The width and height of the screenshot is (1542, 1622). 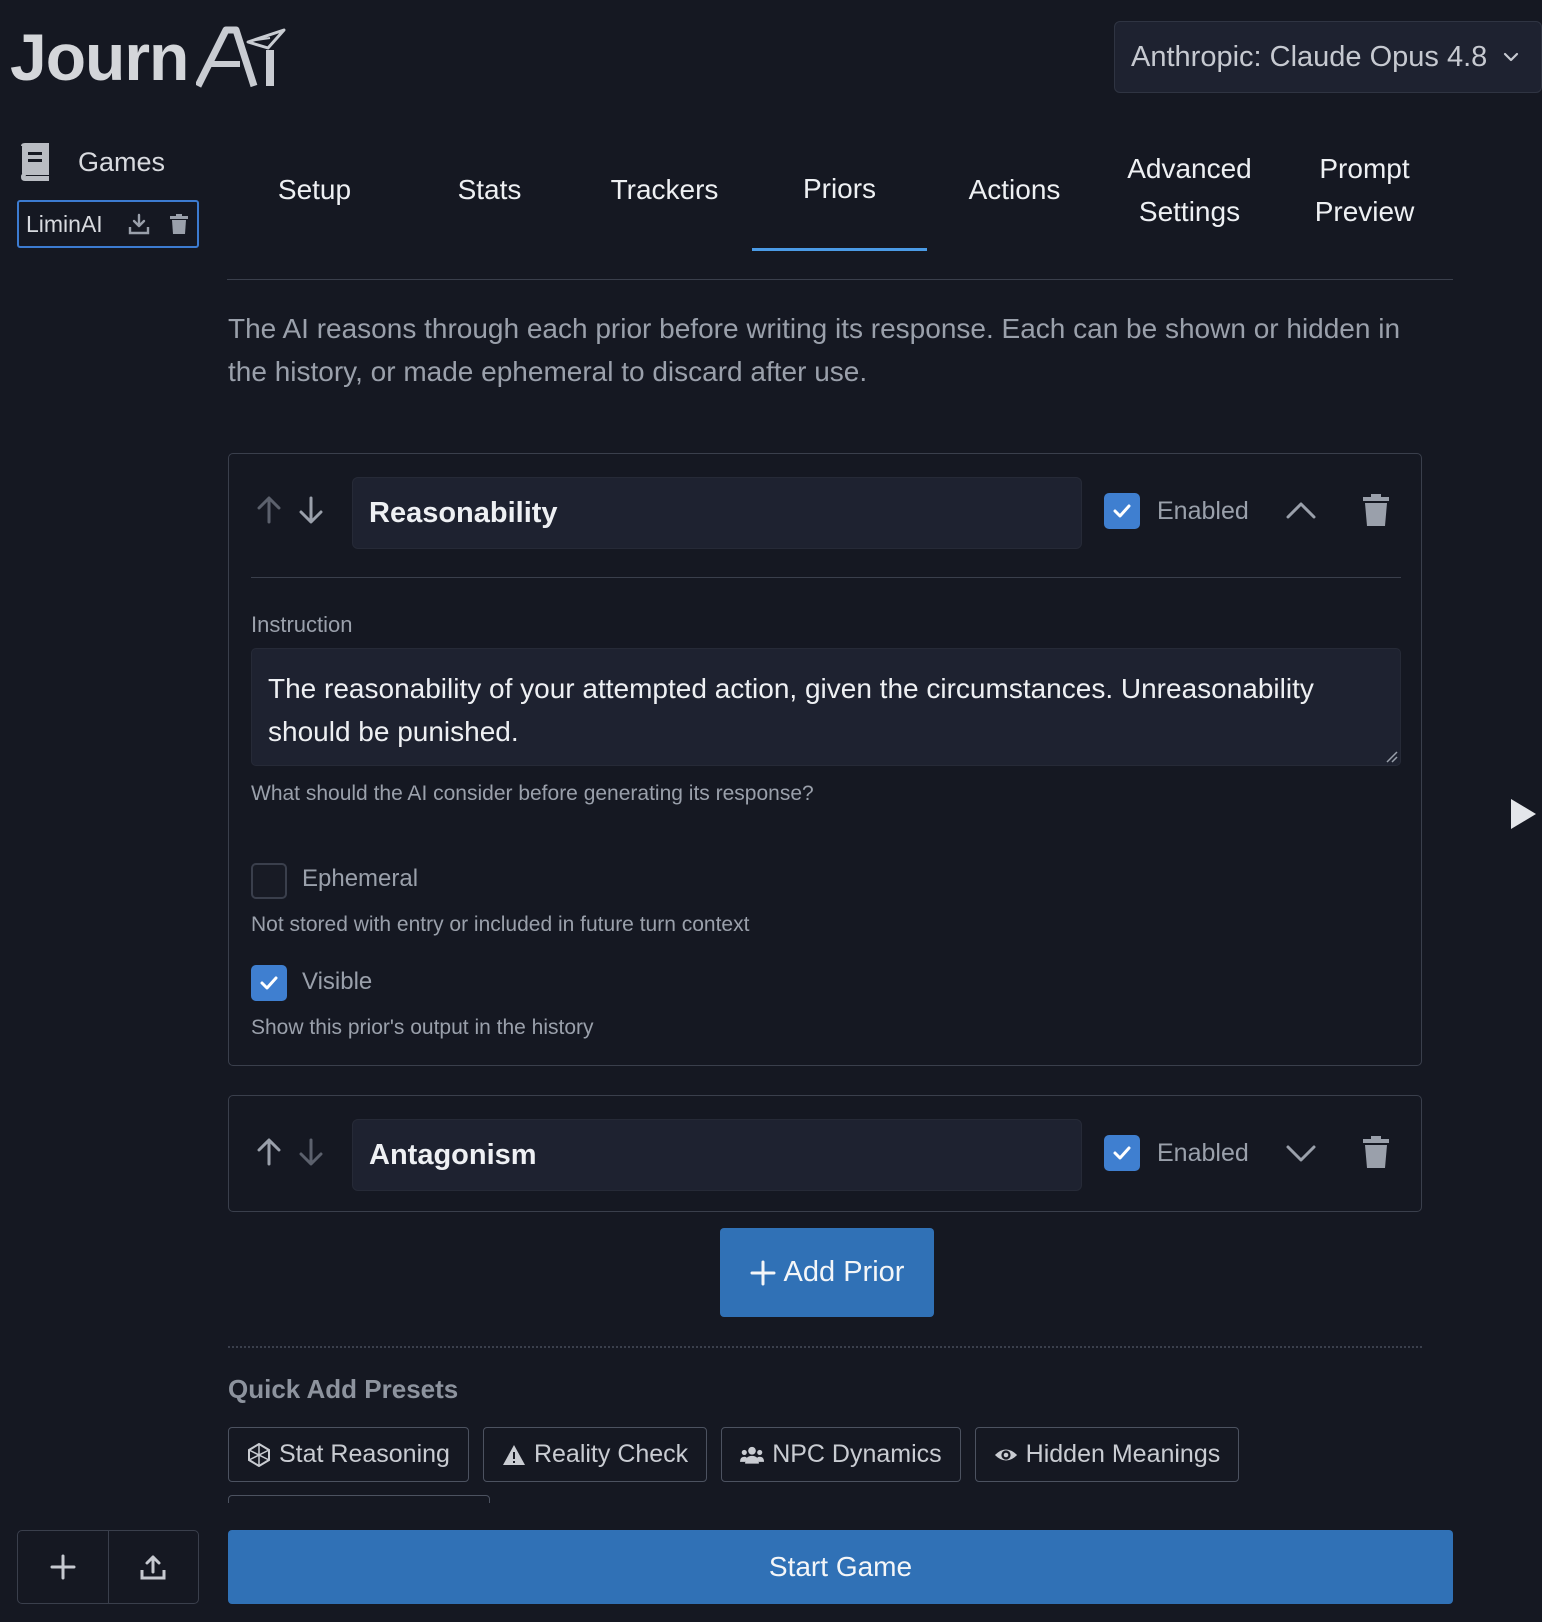 What do you see at coordinates (1309, 56) in the screenshot?
I see `model-select-value: Anthropic: Claude Opus 4.8` at bounding box center [1309, 56].